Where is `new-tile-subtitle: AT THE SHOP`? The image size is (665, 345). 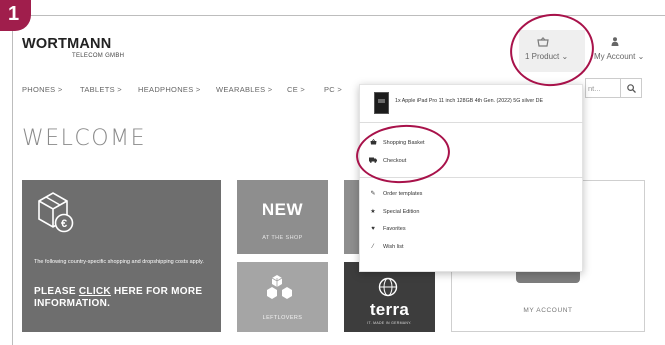
new-tile-subtitle: AT THE SHOP is located at coordinates (282, 238).